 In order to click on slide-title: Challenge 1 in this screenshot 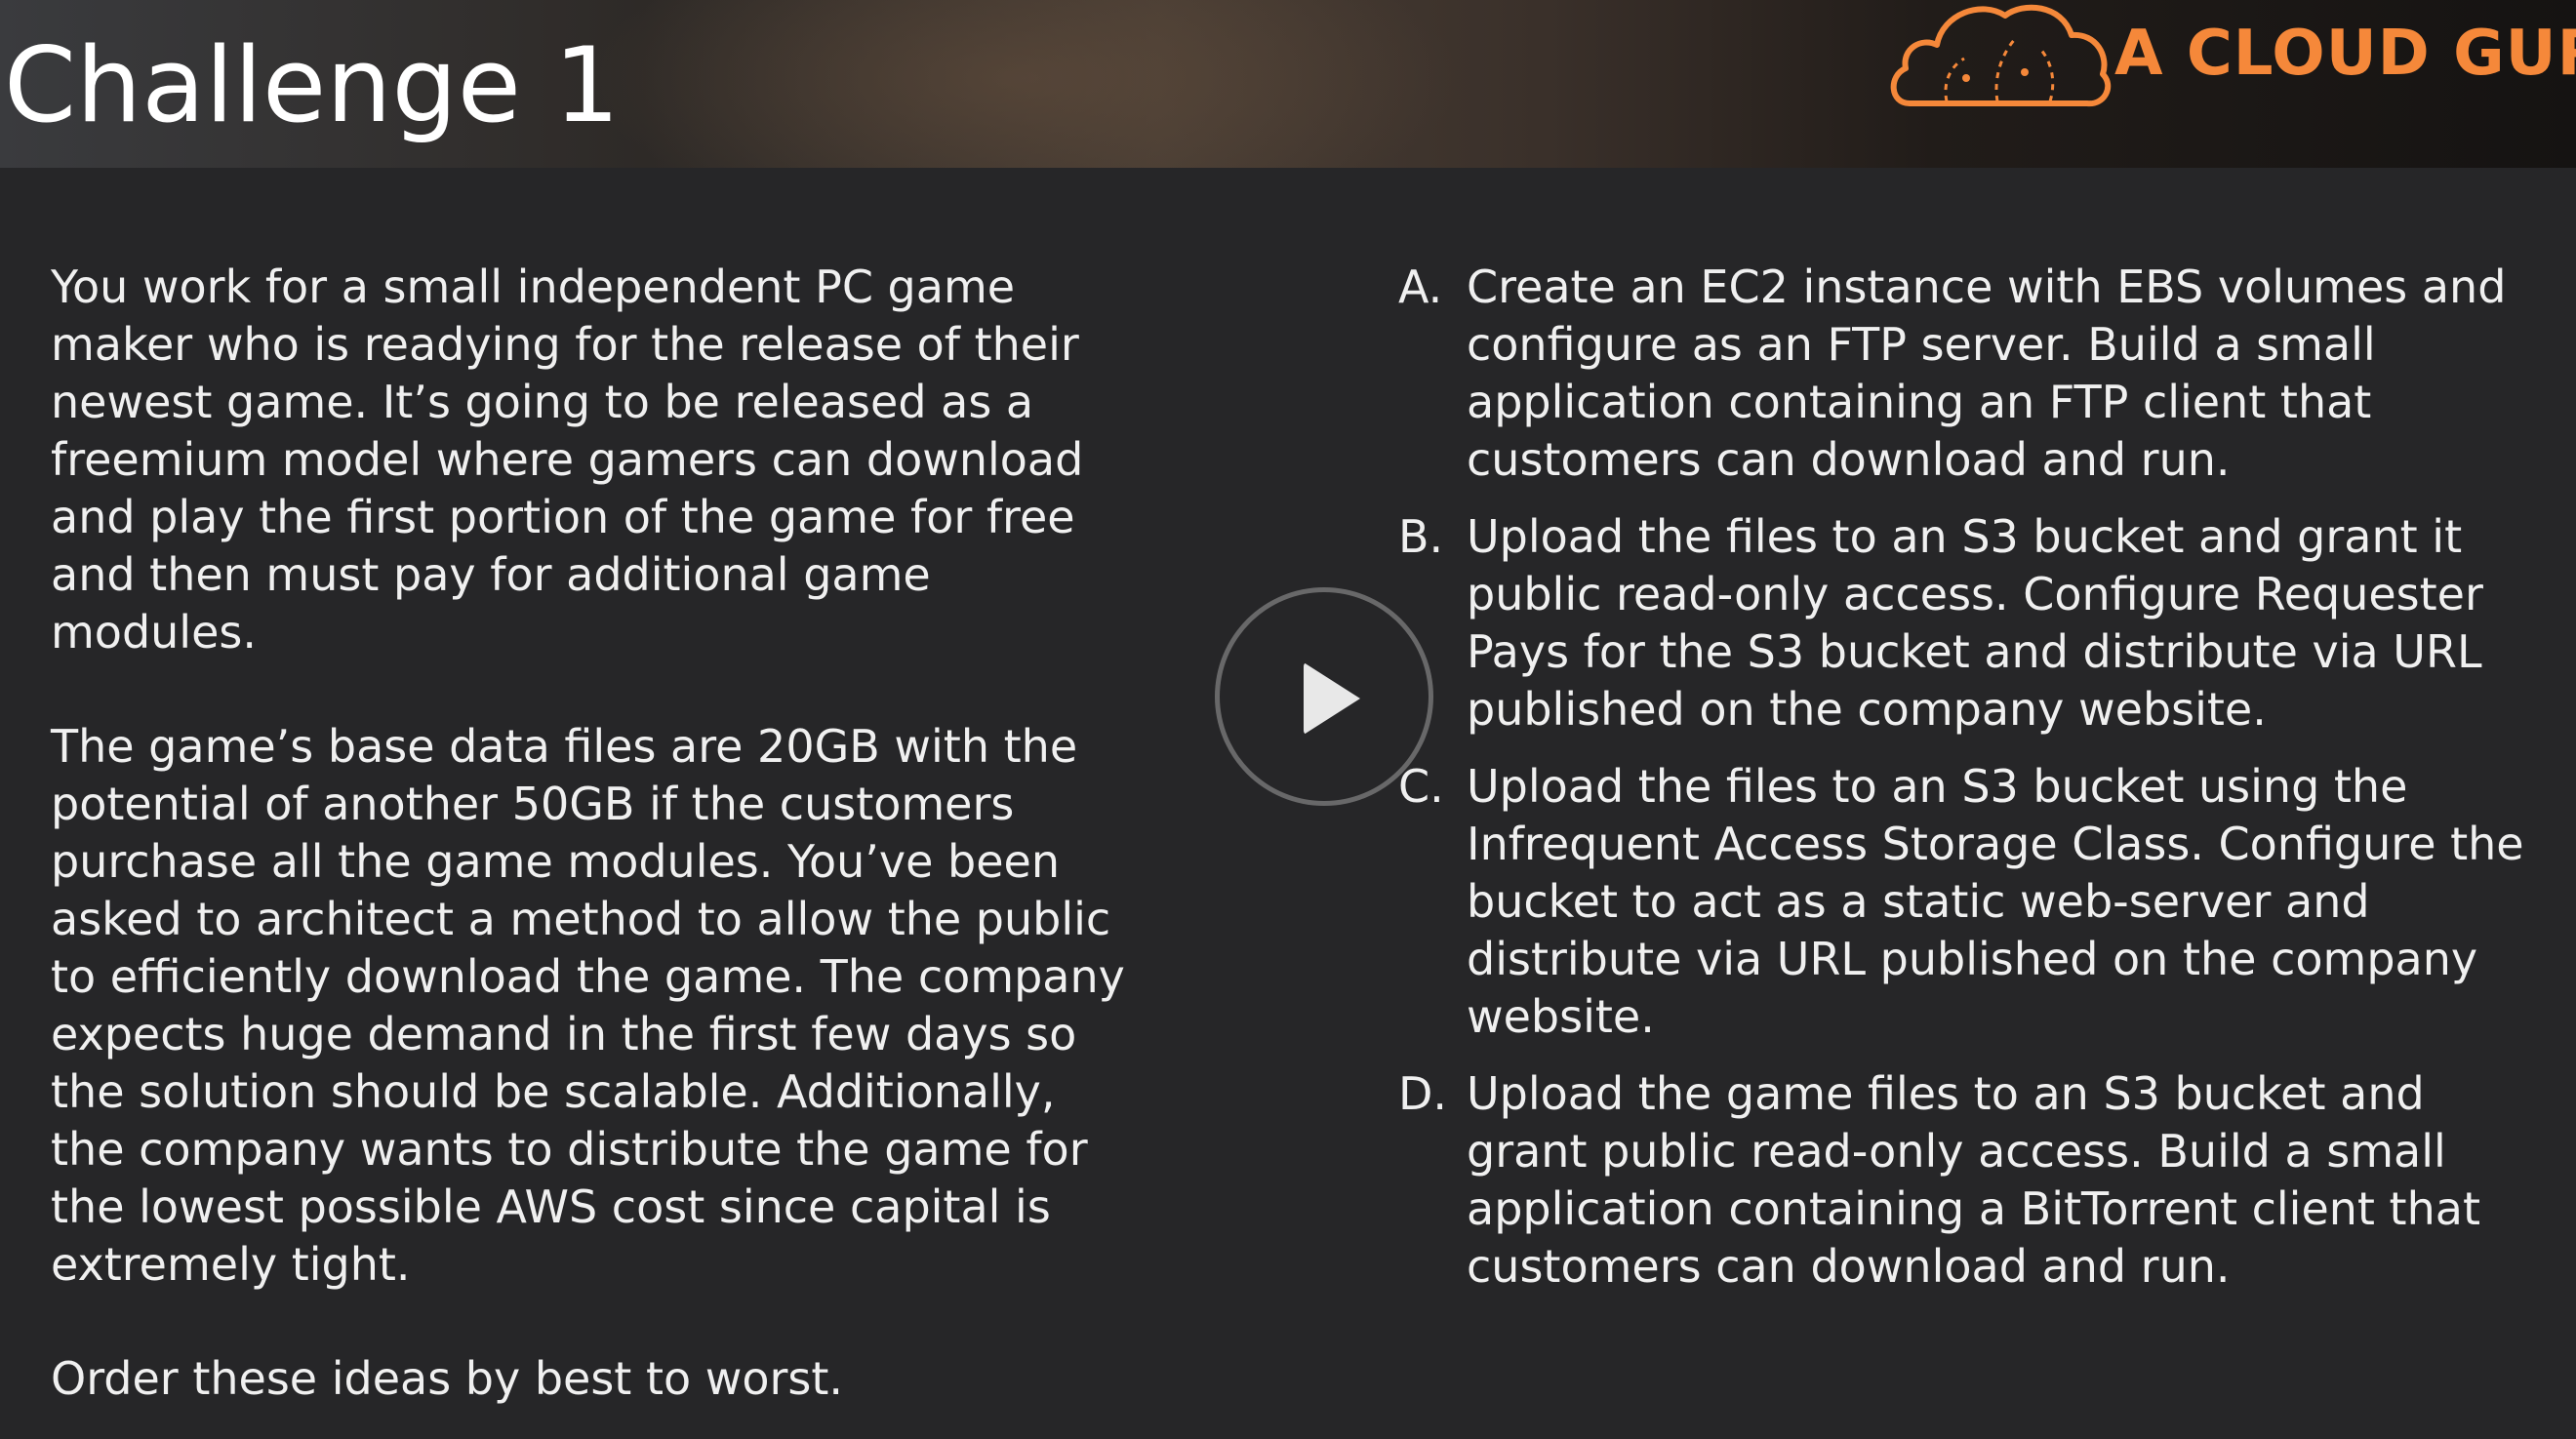, I will do `click(312, 85)`.